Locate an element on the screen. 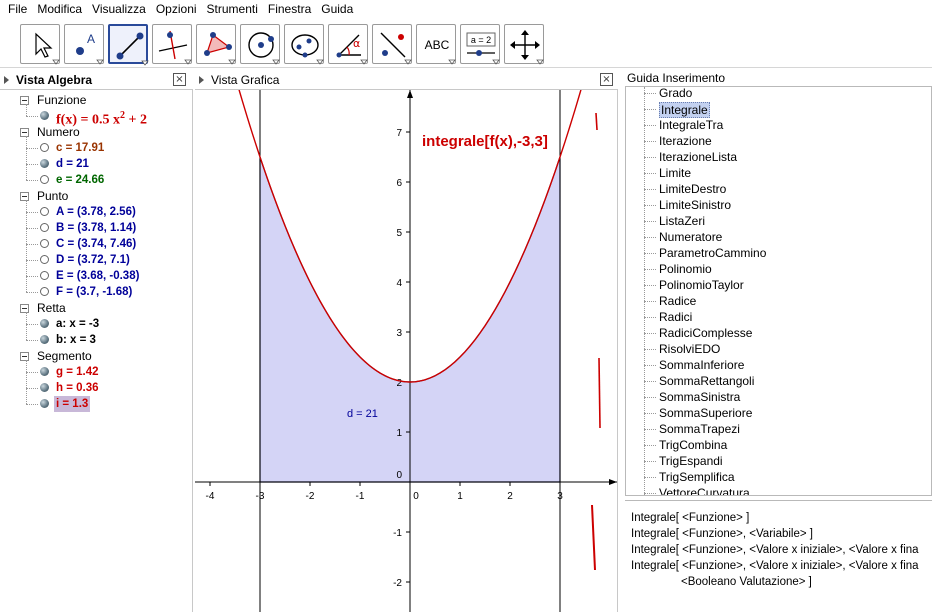  tool-new-point-button: A is located at coordinates (84, 44).